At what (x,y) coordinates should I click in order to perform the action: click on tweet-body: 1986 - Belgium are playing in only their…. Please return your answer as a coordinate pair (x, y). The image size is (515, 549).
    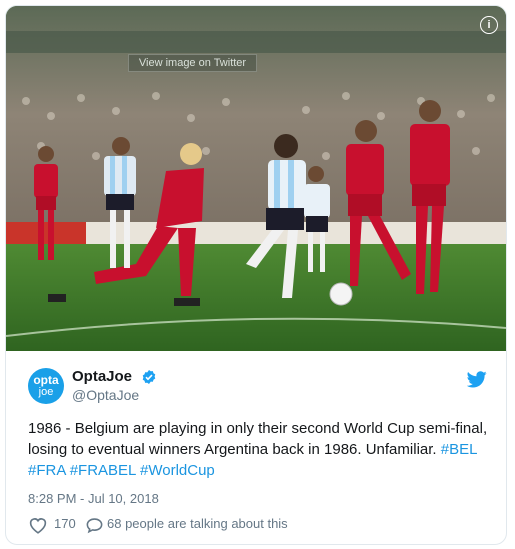
    Looking at the image, I should click on (258, 439).